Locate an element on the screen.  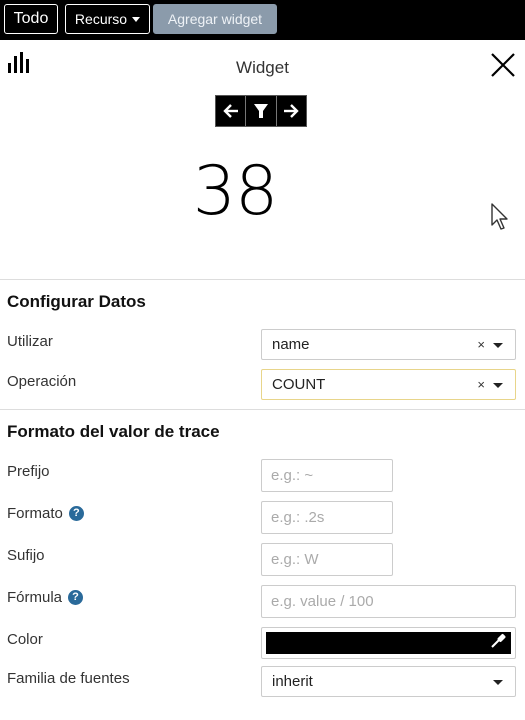
use-select-value: name is located at coordinates (291, 344).